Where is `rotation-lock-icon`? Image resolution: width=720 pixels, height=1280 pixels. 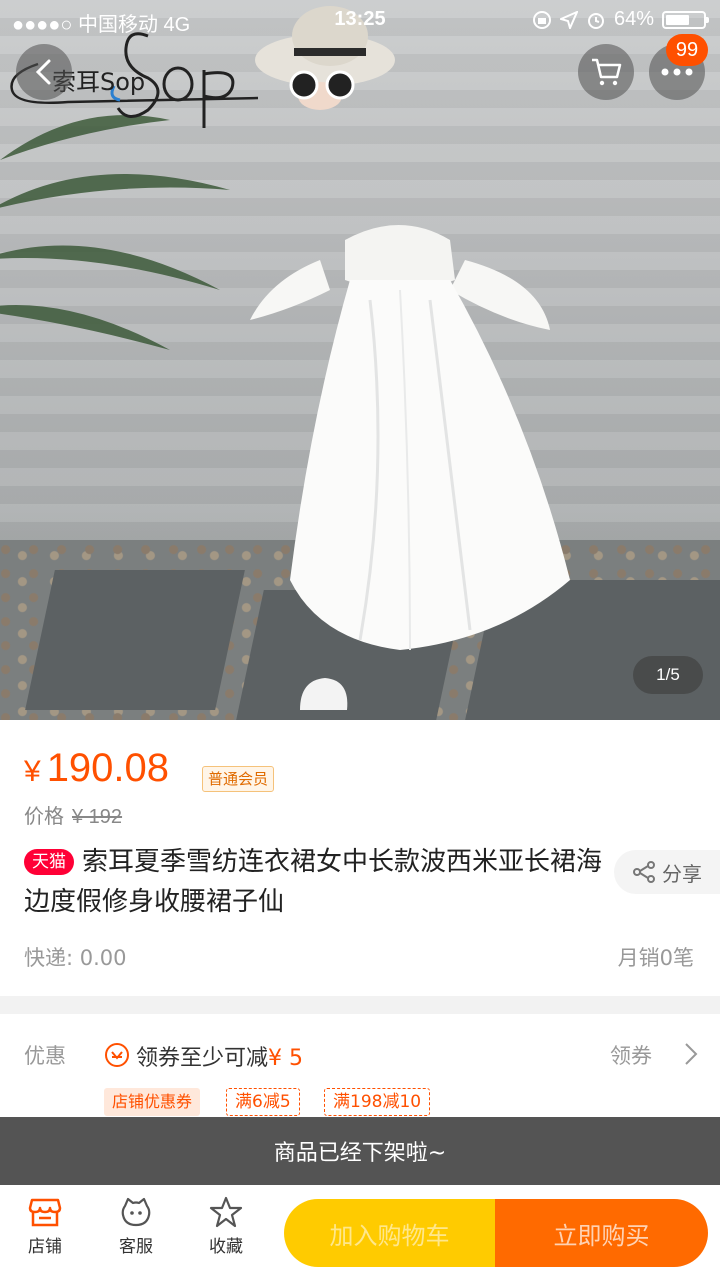
rotation-lock-icon is located at coordinates (541, 19).